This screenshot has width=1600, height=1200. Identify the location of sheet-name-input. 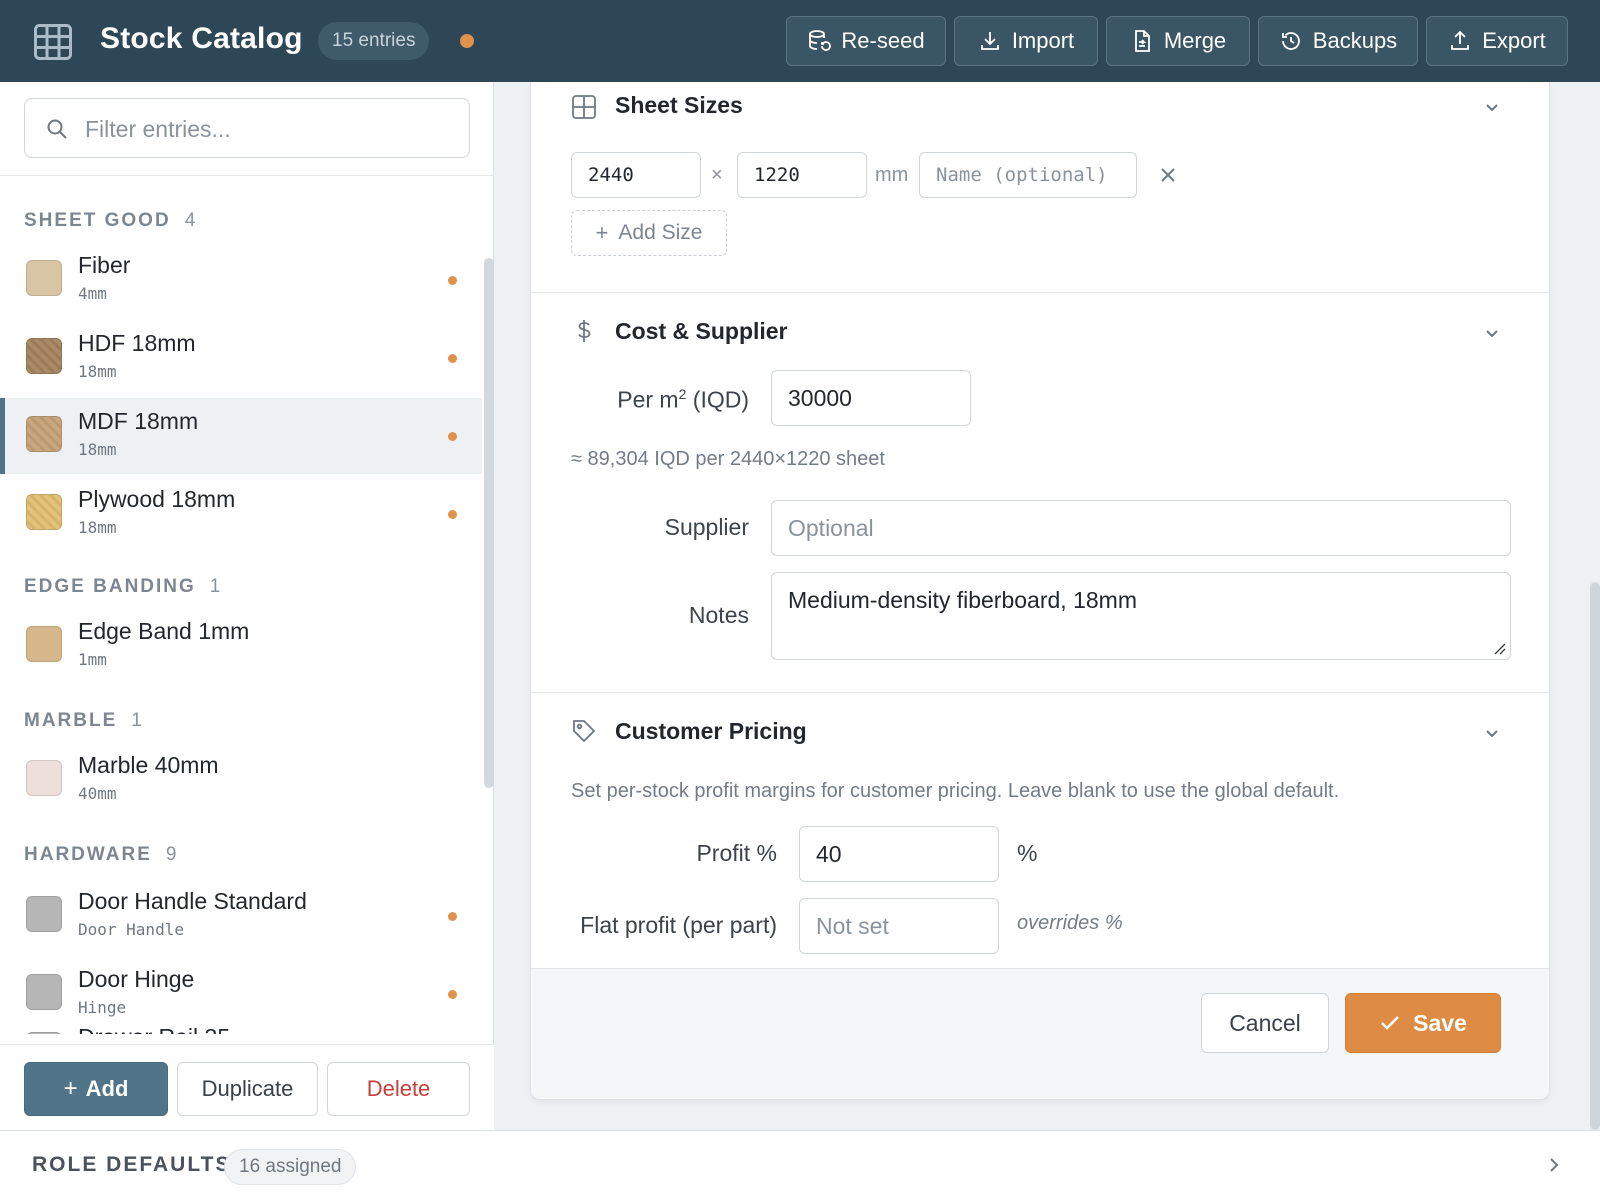
(1028, 175).